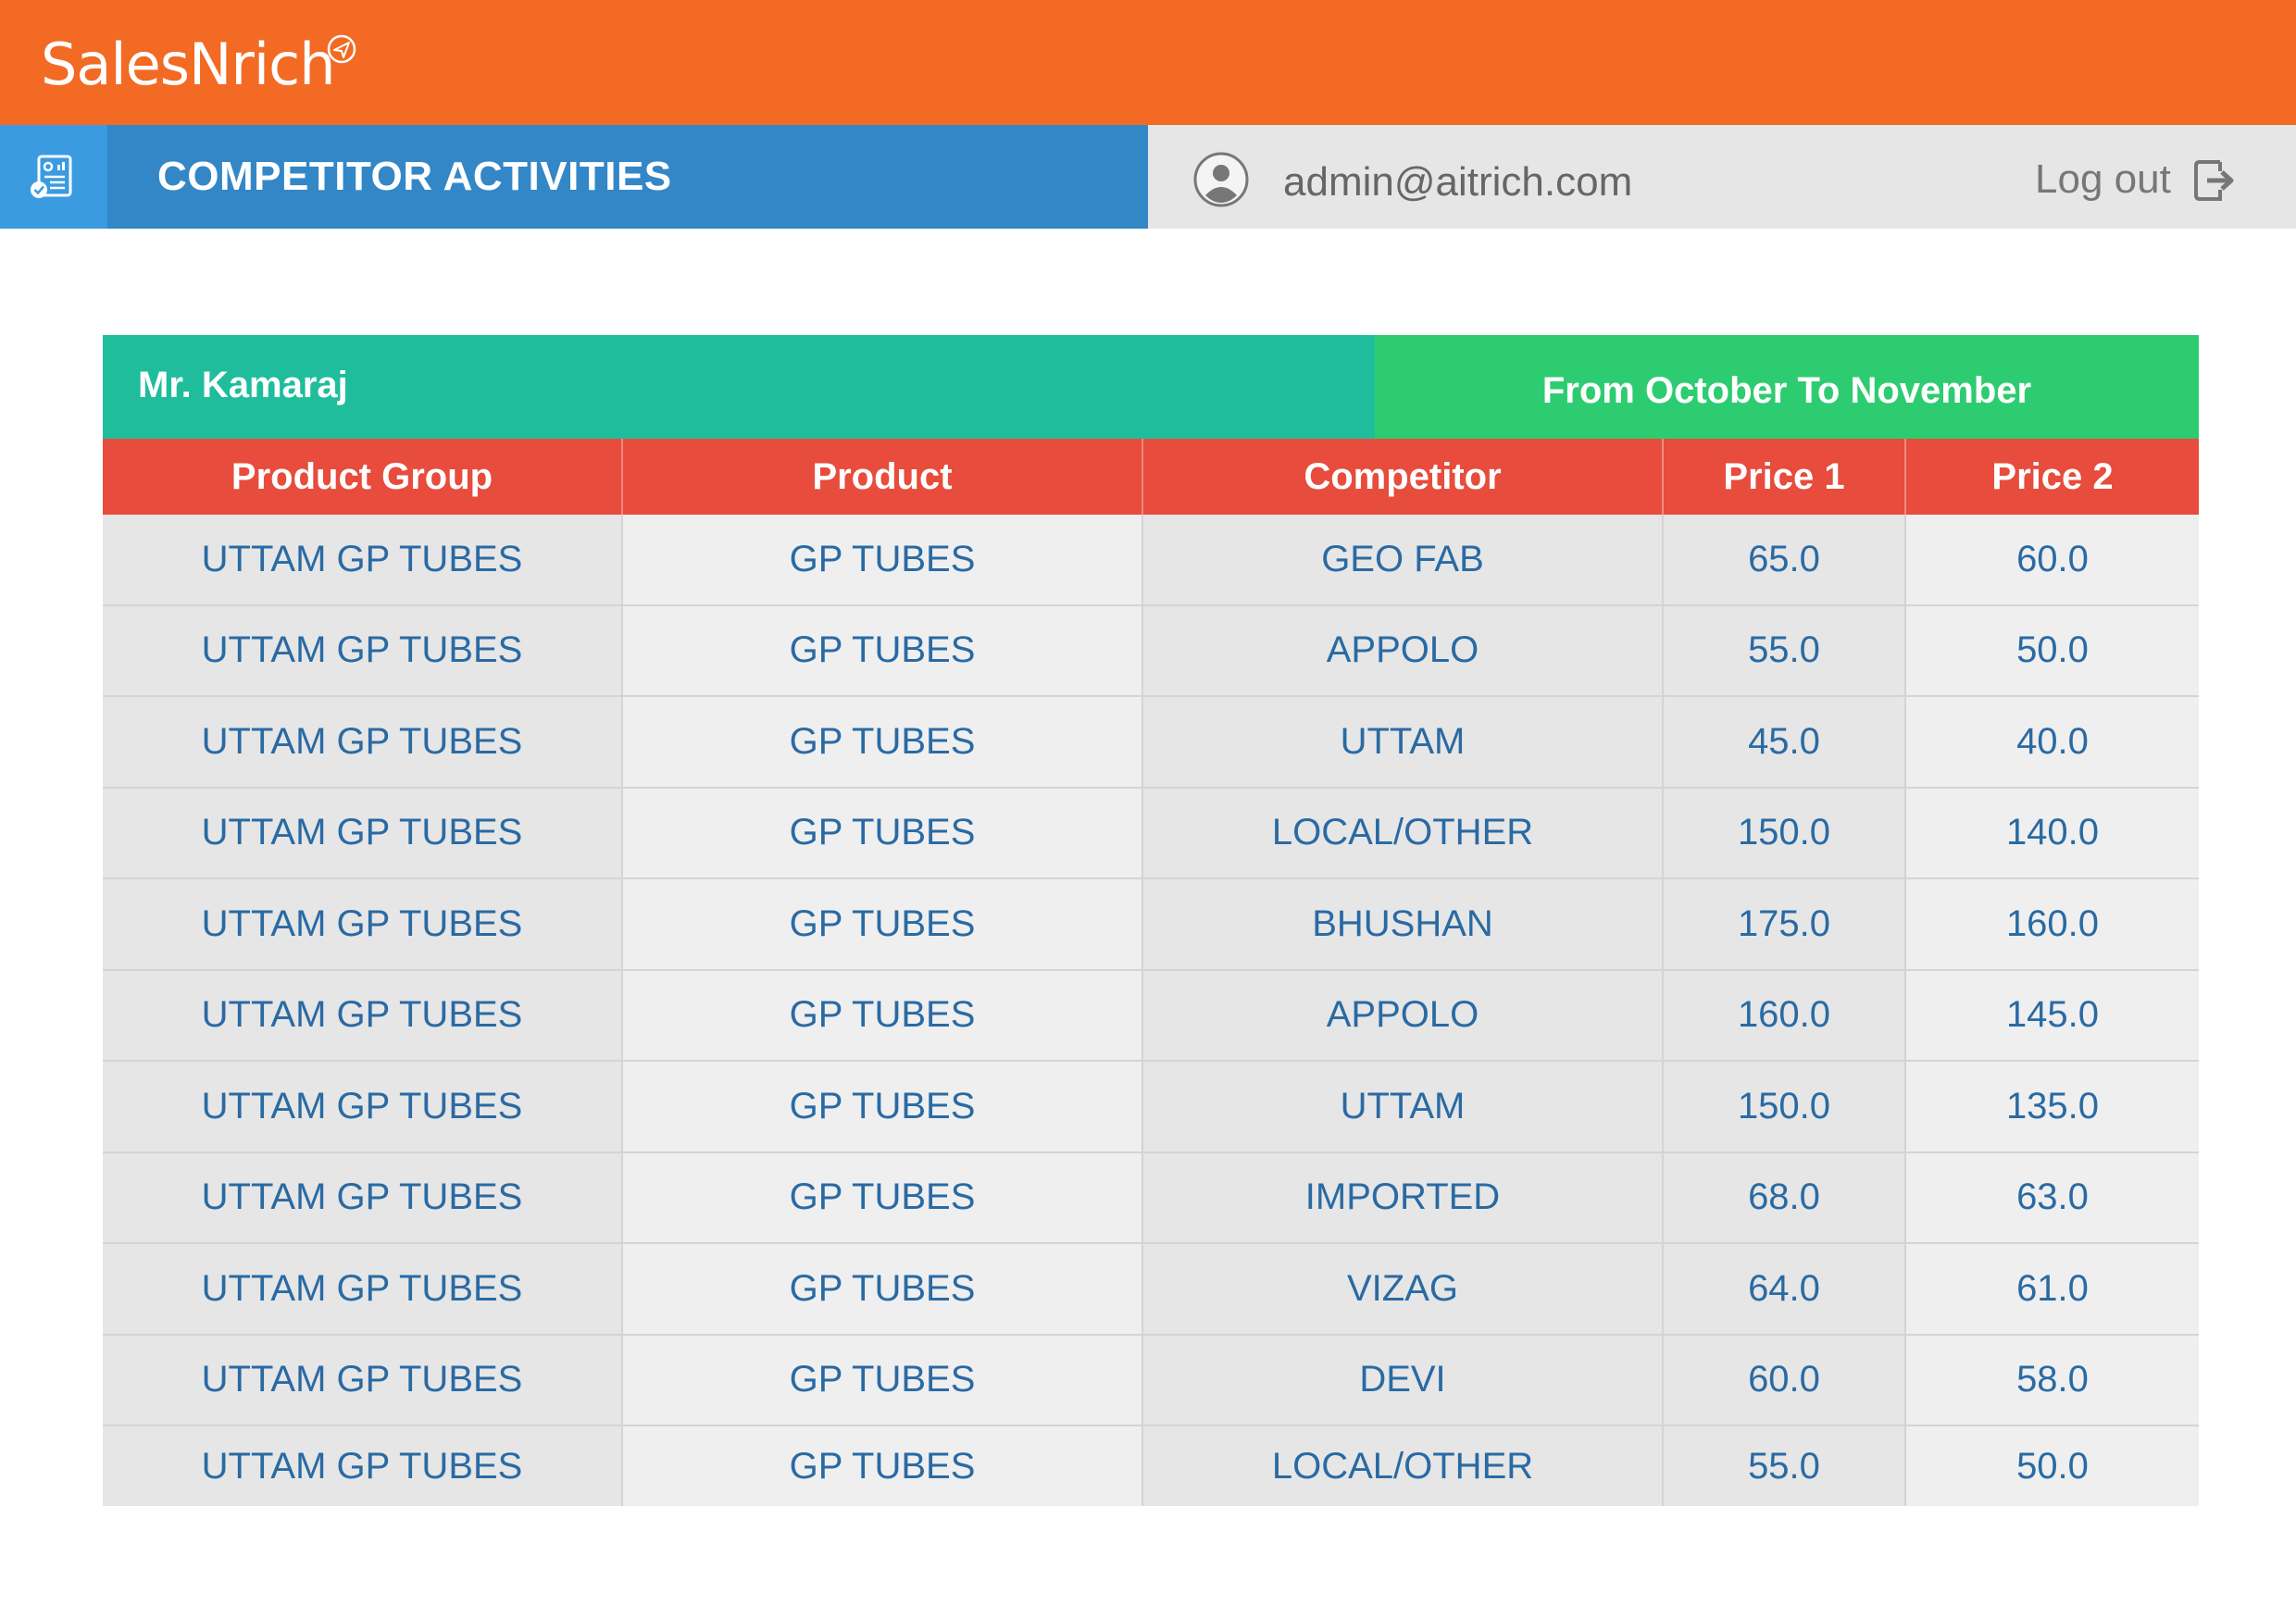  Describe the element at coordinates (1403, 1380) in the screenshot. I see `competitor-cell: DEVI` at that location.